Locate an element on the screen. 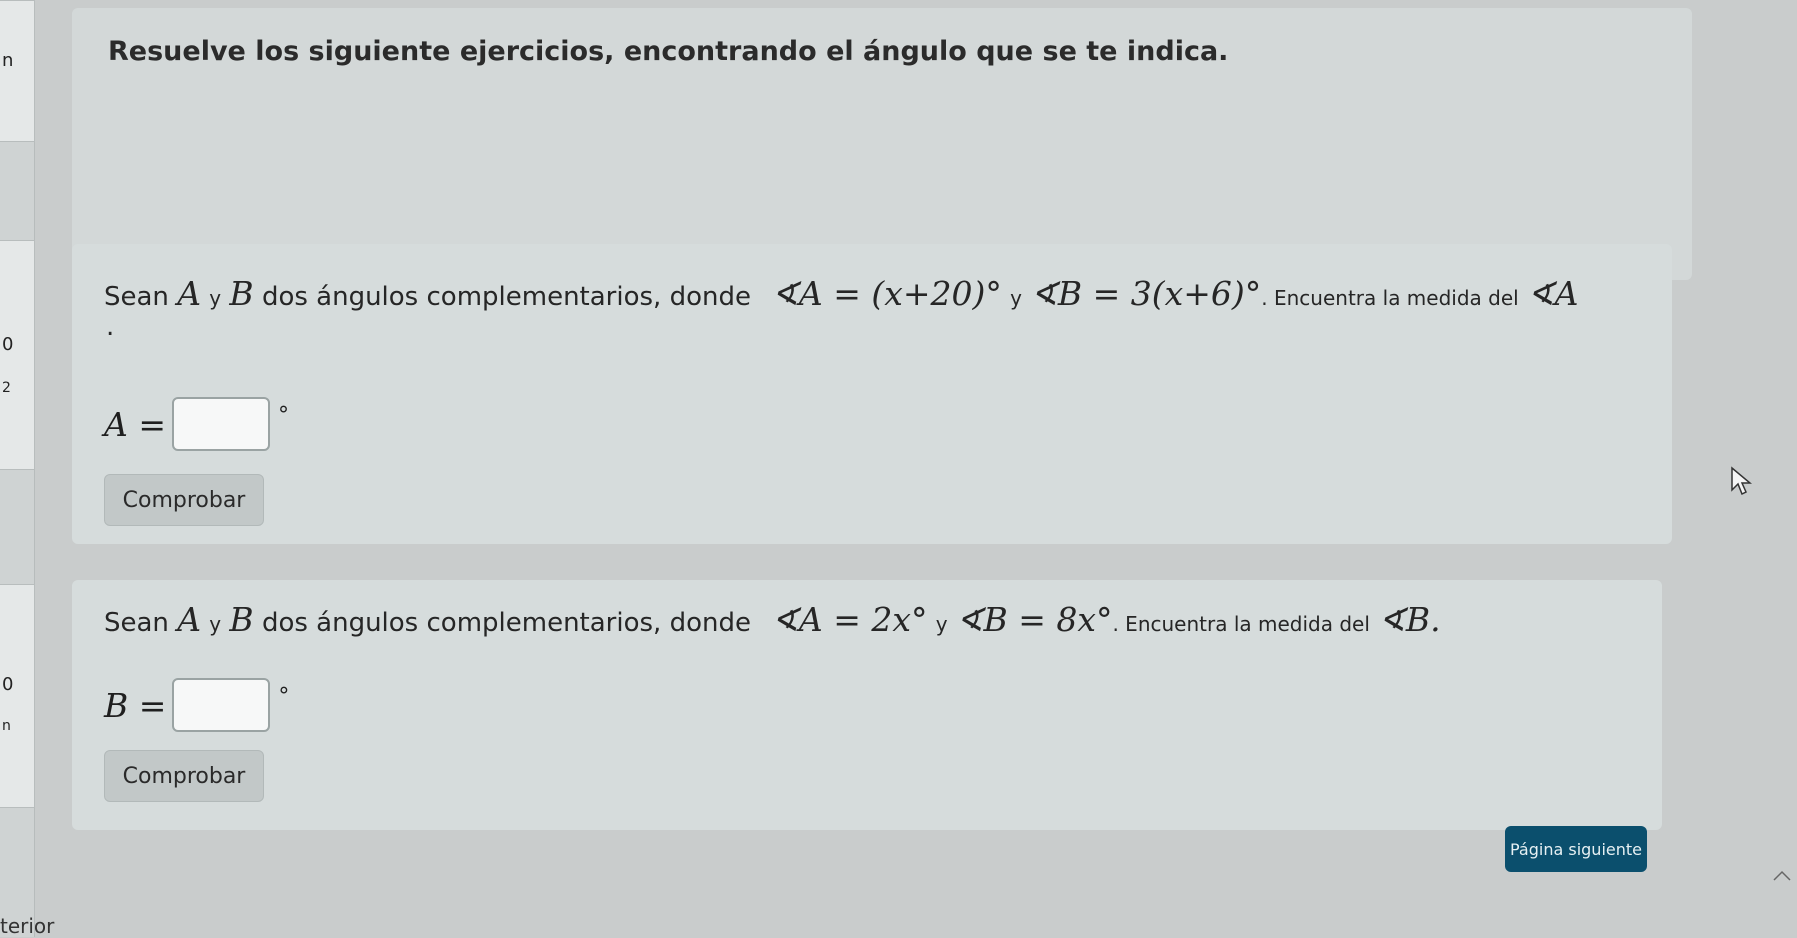 Image resolution: width=1797 pixels, height=938 pixels. angle-a-expression: ∢A = (x+20)° is located at coordinates (886, 293).